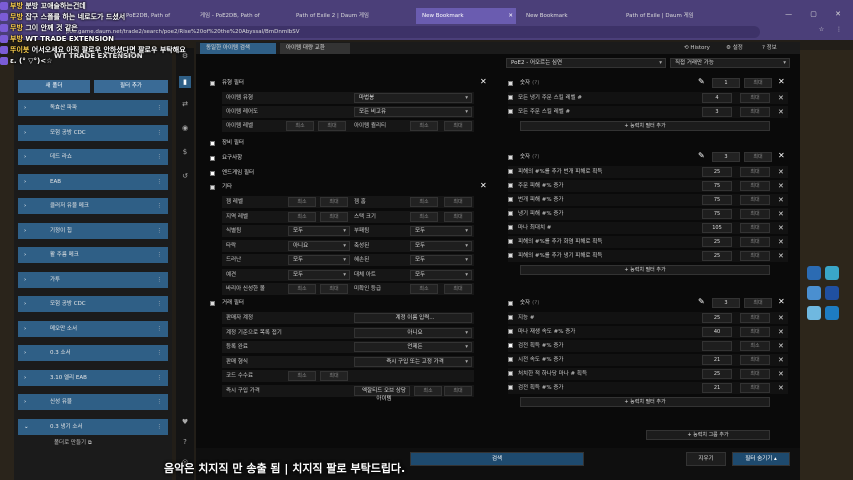 Image resolution: width=853 pixels, height=480 pixels. I want to click on sidebar-item: › 가투 ⋮, so click(93, 279).